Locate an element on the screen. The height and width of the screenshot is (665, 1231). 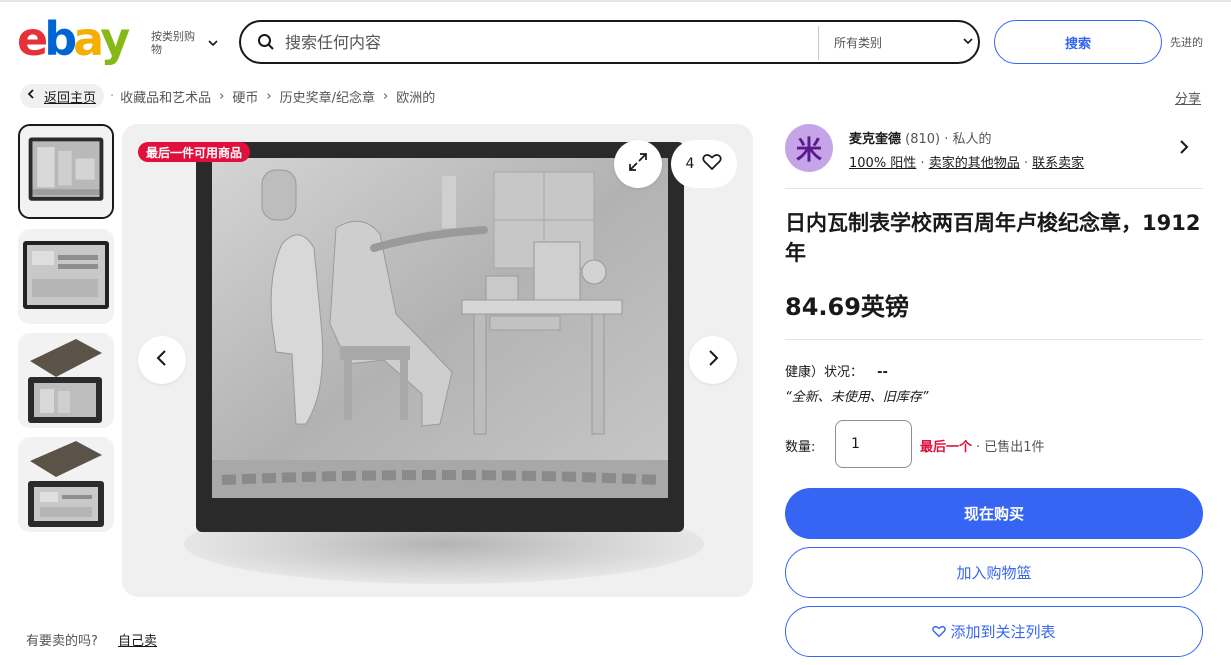
sell-one-link: 自己卖 is located at coordinates (137, 639).